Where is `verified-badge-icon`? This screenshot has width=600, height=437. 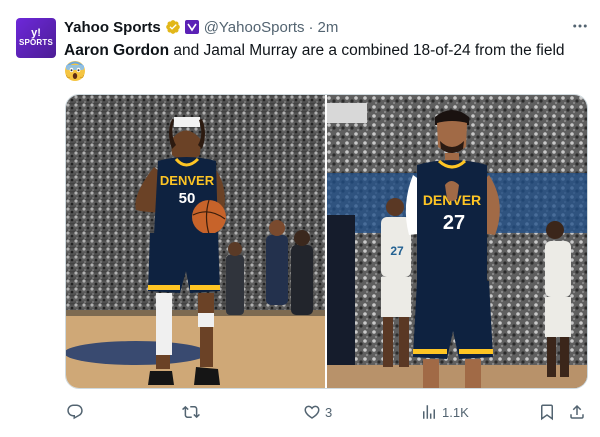 verified-badge-icon is located at coordinates (173, 27).